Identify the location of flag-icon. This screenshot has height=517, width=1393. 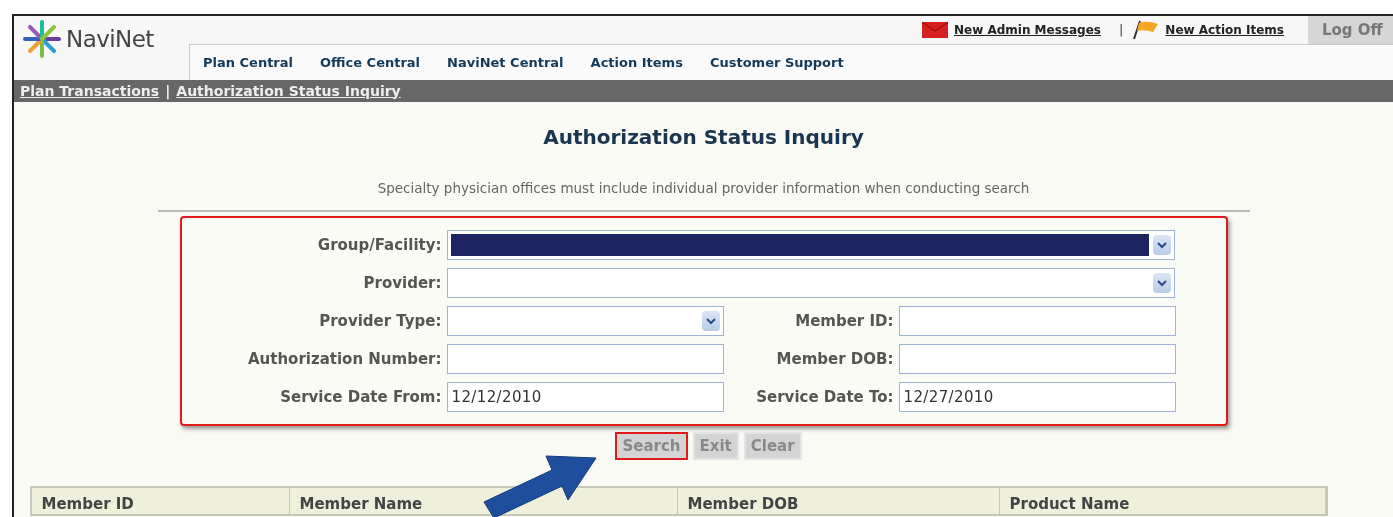
(1145, 30).